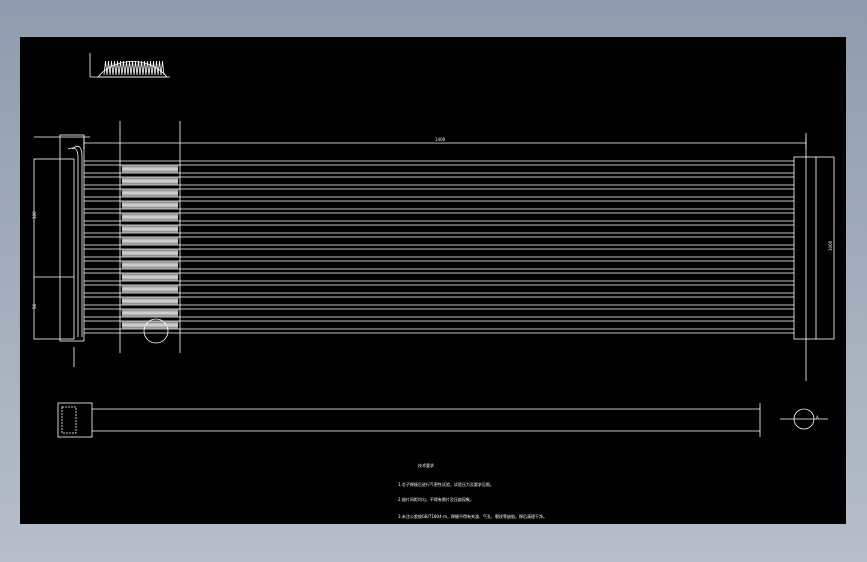 This screenshot has width=867, height=562. I want to click on detail-fin-view, so click(129, 65).